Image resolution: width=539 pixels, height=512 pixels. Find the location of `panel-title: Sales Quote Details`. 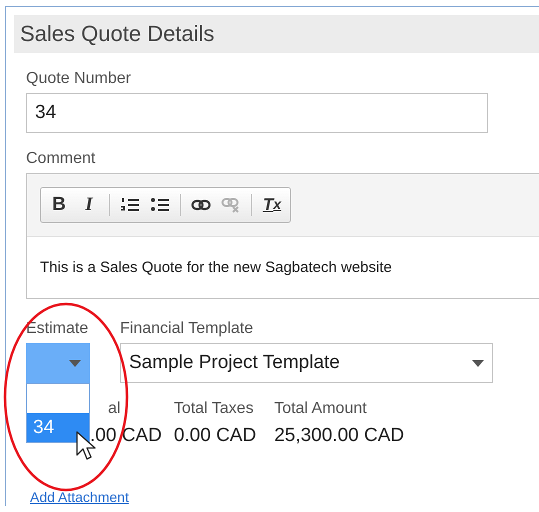

panel-title: Sales Quote Details is located at coordinates (117, 34).